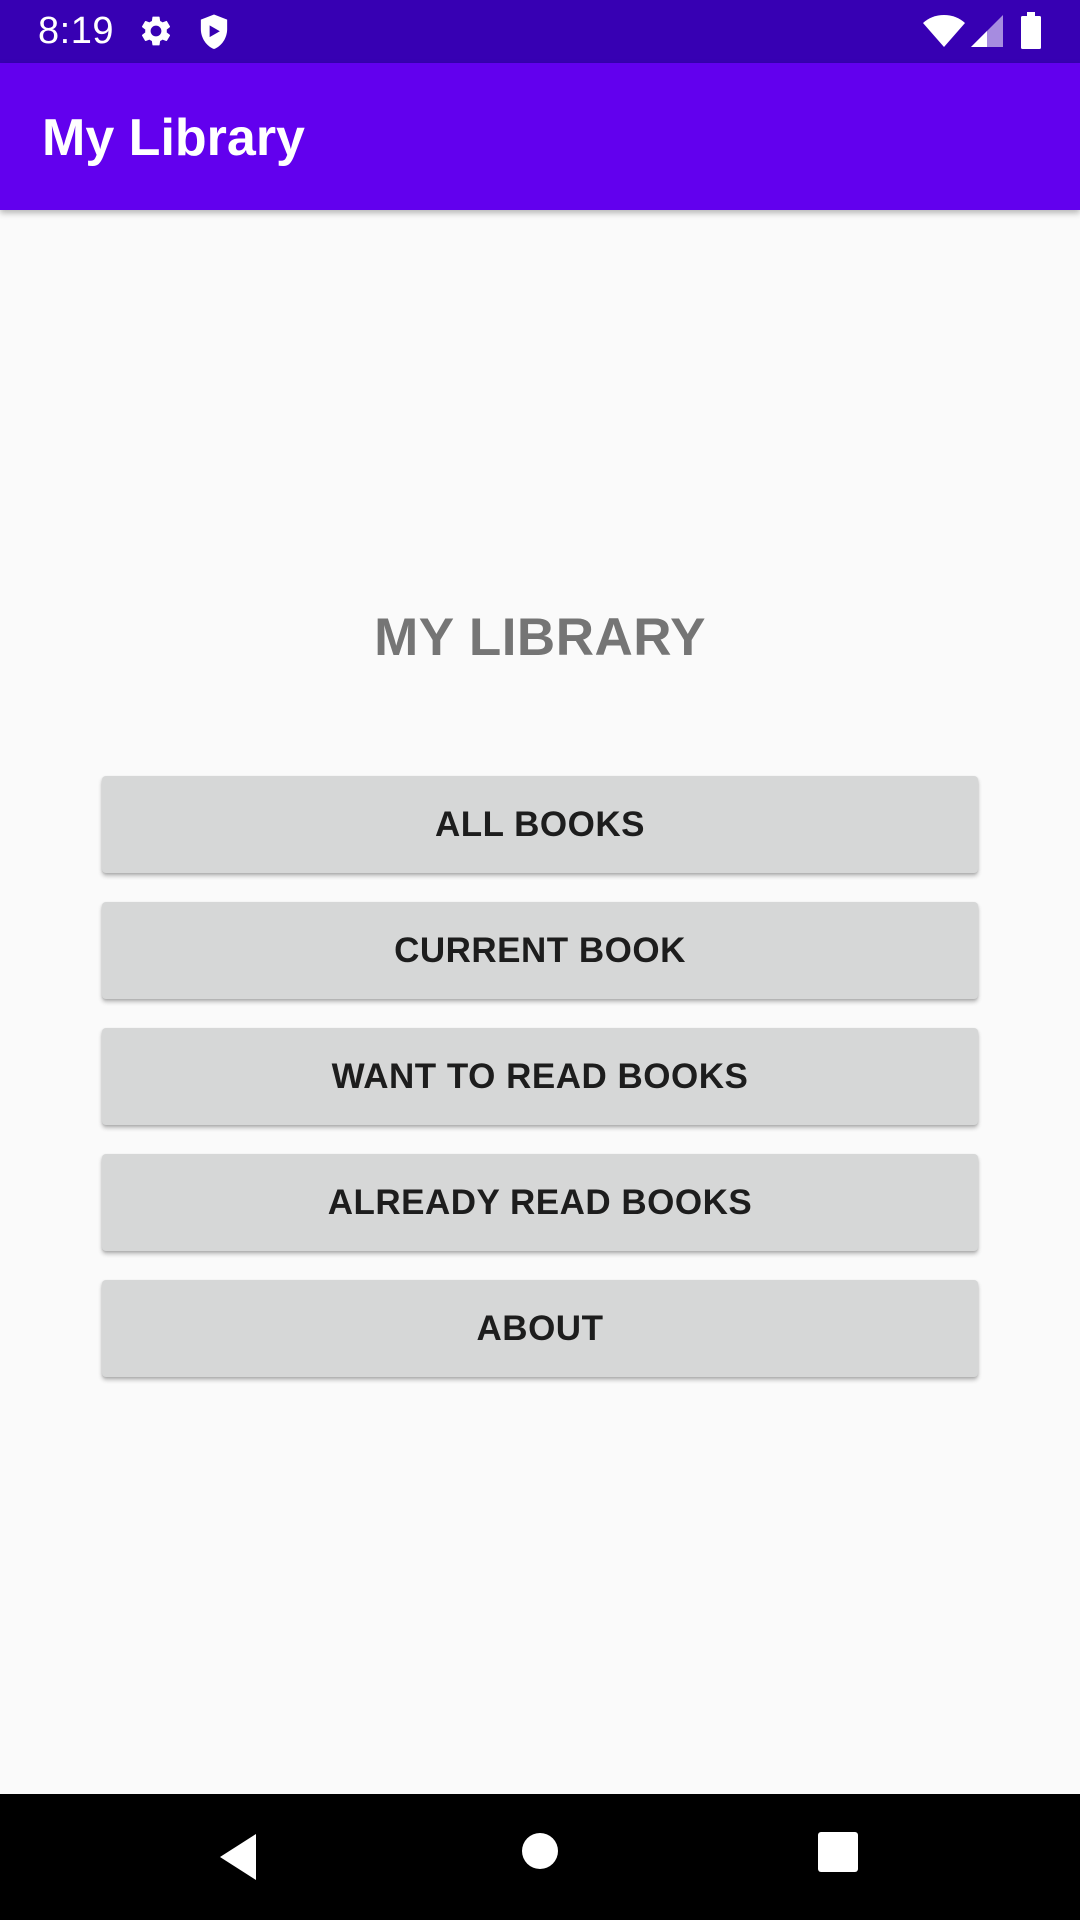  Describe the element at coordinates (540, 824) in the screenshot. I see `all-books-button: ALL BOOKS` at that location.